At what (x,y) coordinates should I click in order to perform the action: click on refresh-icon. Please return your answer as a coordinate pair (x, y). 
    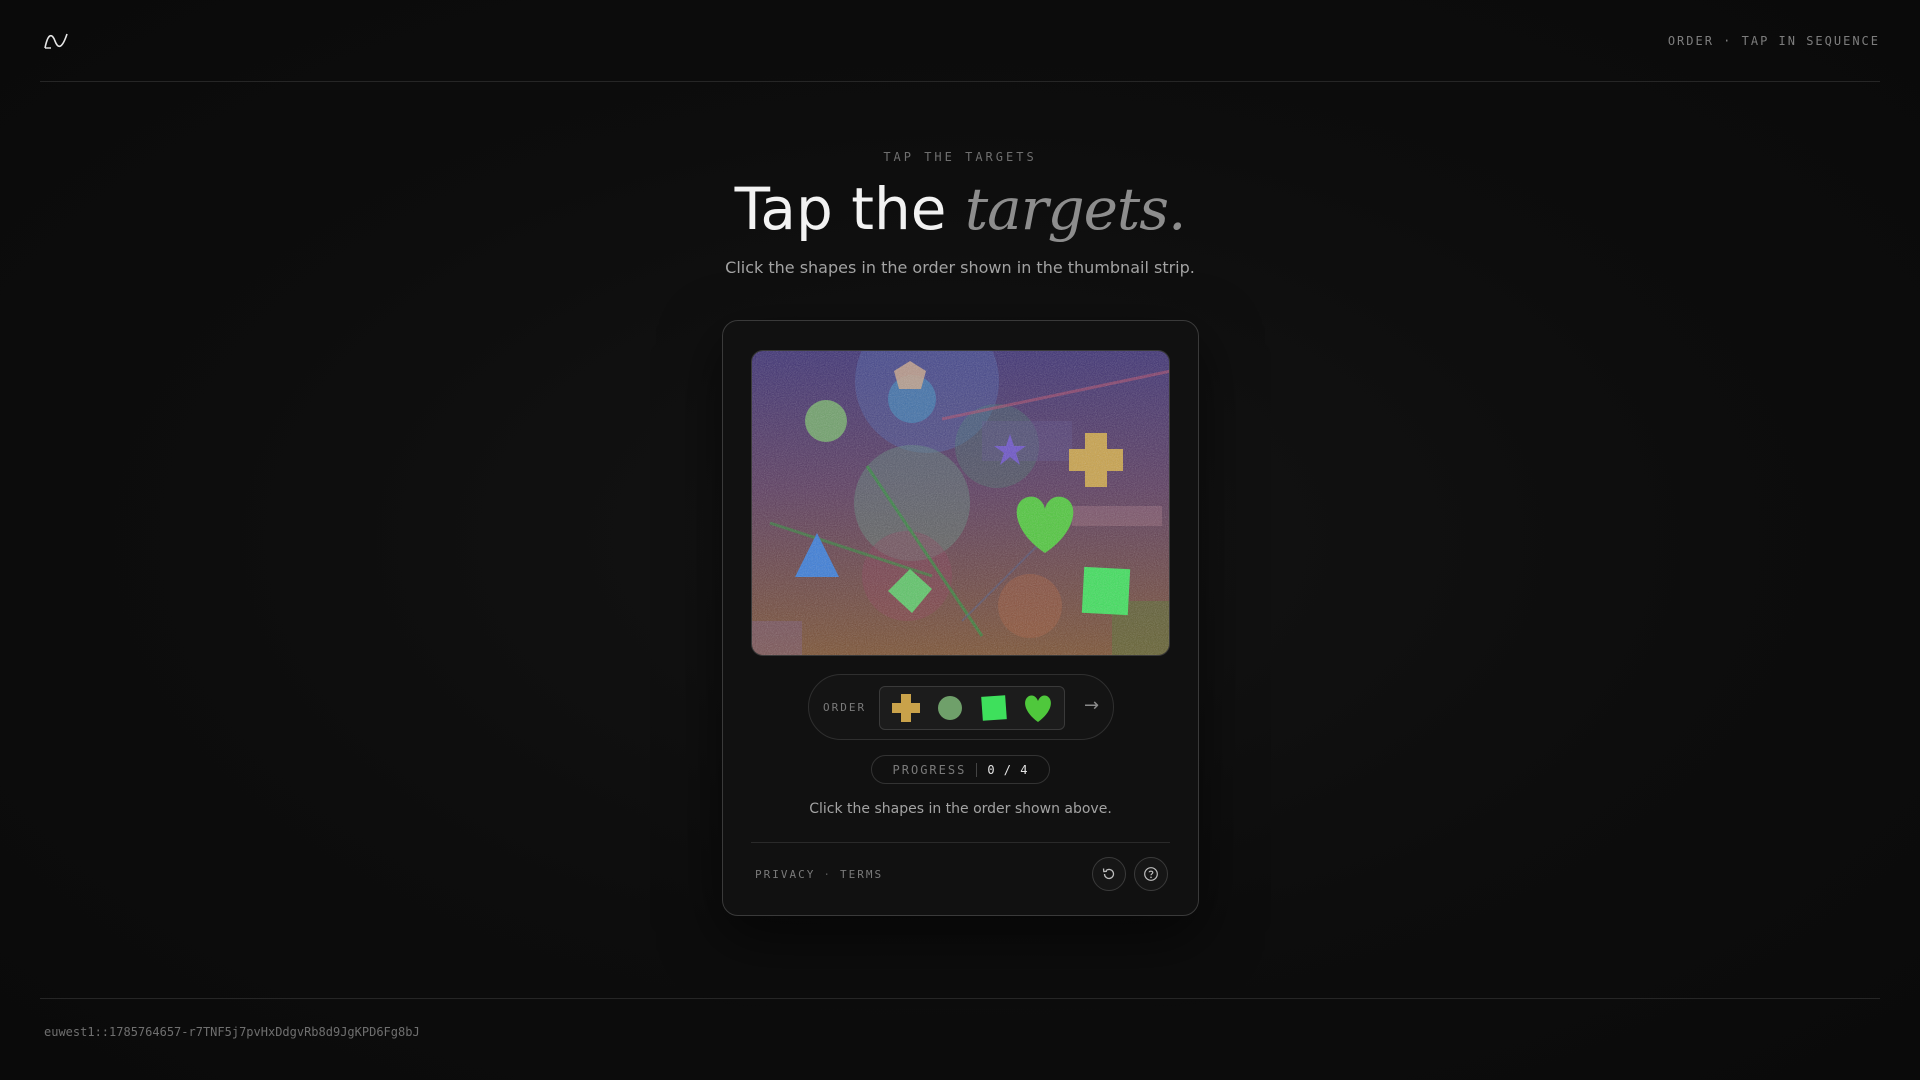
    Looking at the image, I should click on (1108, 874).